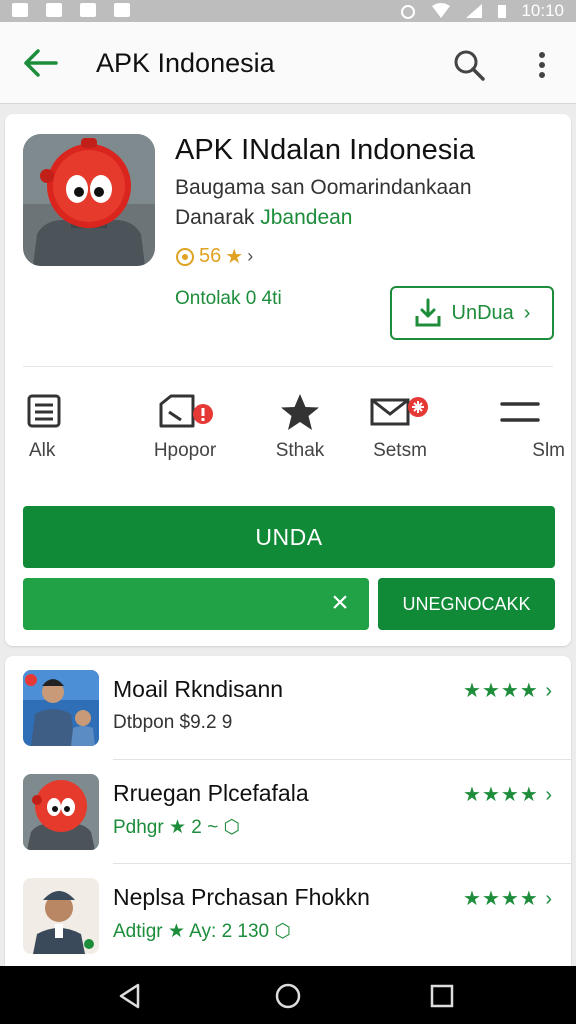  I want to click on battery-icon, so click(502, 11).